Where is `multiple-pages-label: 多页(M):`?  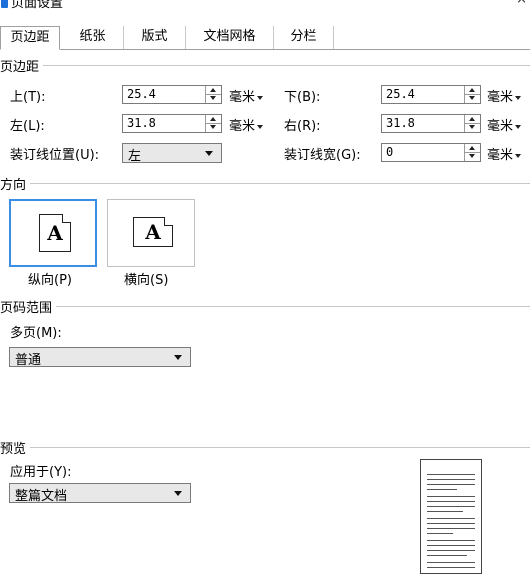
multiple-pages-label: 多页(M): is located at coordinates (36, 333).